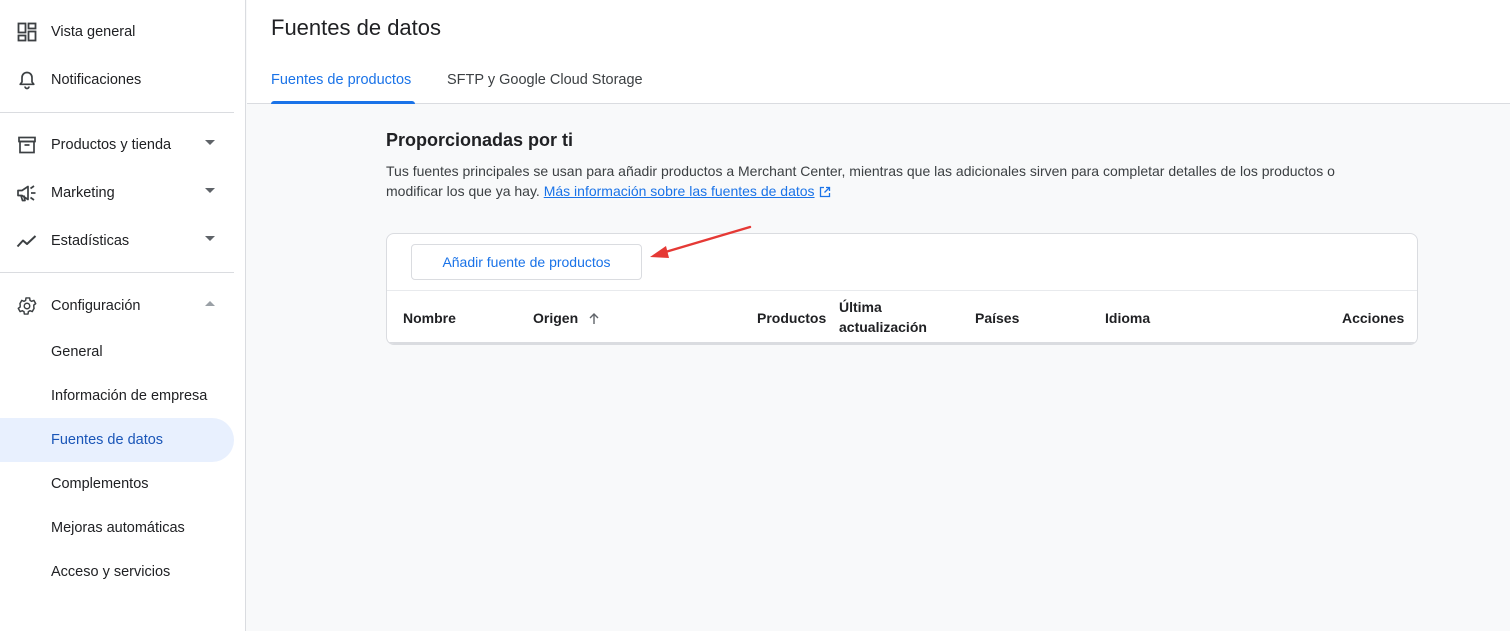 The width and height of the screenshot is (1510, 631). What do you see at coordinates (27, 193) in the screenshot?
I see `megaphone-icon` at bounding box center [27, 193].